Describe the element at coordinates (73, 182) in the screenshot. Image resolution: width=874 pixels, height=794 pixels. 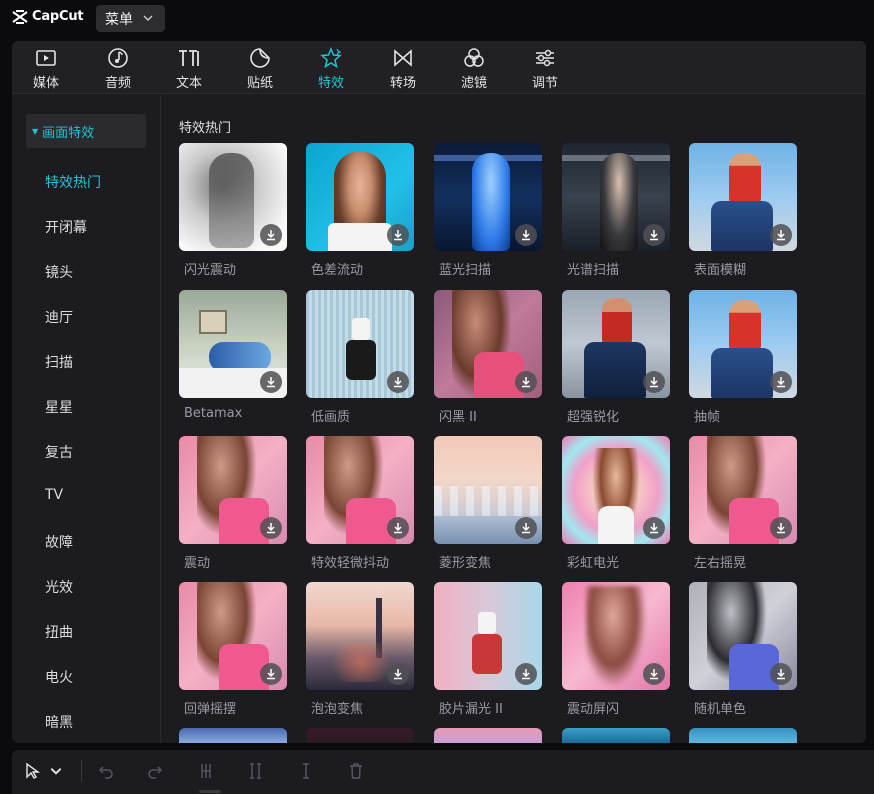
I see `sidebar-item-hot: 特效热门` at that location.